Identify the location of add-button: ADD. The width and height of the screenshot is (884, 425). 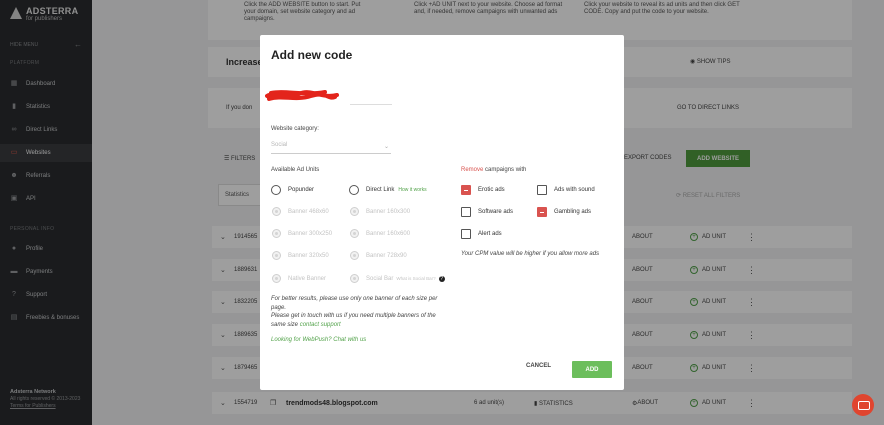
(592, 369).